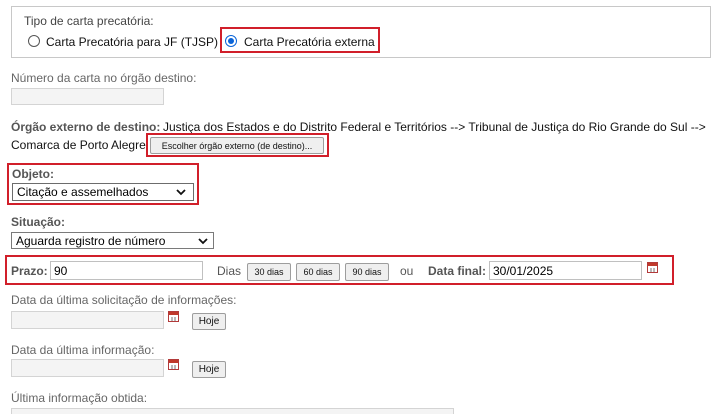 This screenshot has height=414, width=721. What do you see at coordinates (209, 369) in the screenshot?
I see `ultima-informacao-hoje-button: Hoje` at bounding box center [209, 369].